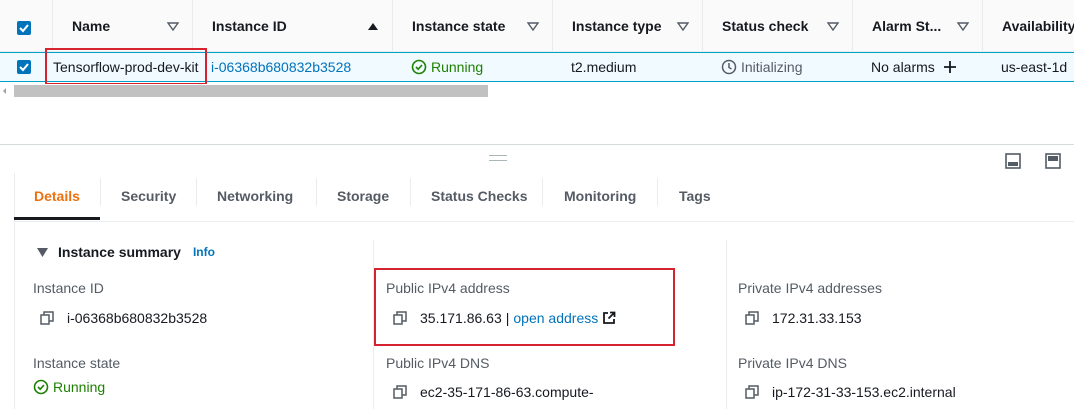  I want to click on column-divider, so click(726, 324).